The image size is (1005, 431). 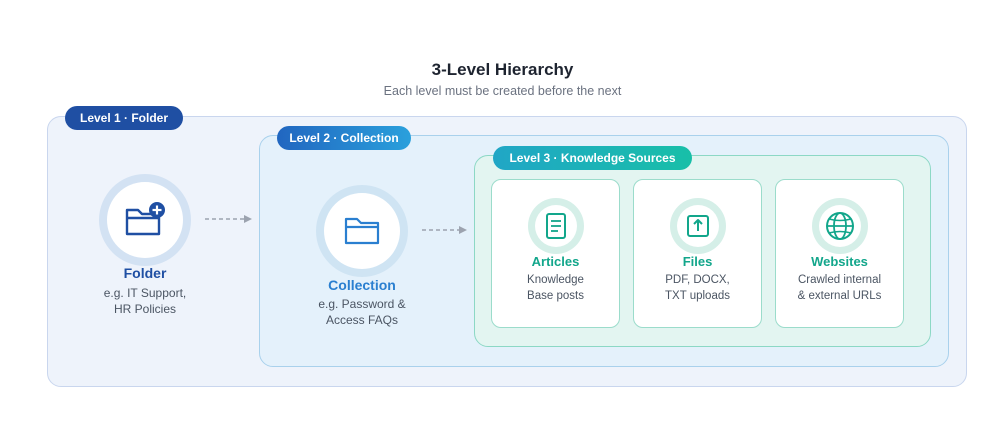 I want to click on level-3-badge: Level 3 · Knowledge Sources, so click(x=592, y=158).